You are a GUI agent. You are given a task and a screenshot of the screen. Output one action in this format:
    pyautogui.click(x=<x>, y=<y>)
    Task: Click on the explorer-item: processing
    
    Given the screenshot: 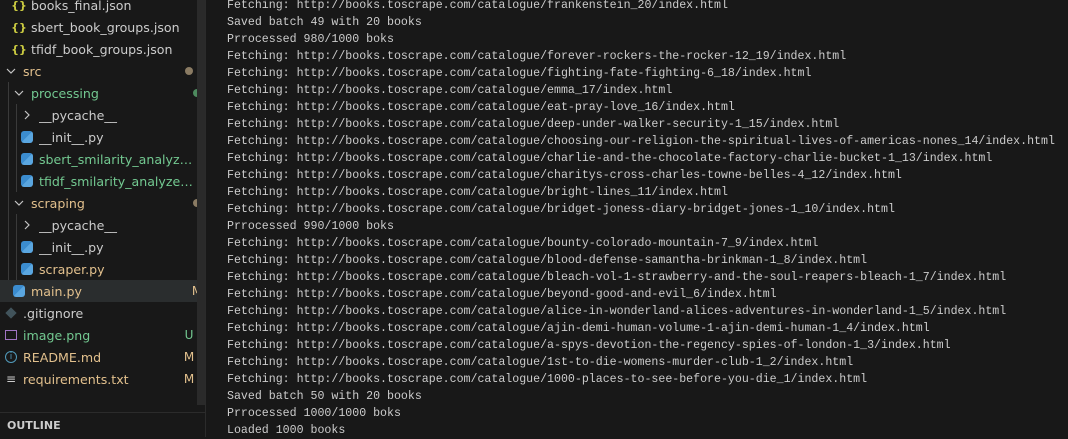 What is the action you would take?
    pyautogui.click(x=102, y=93)
    